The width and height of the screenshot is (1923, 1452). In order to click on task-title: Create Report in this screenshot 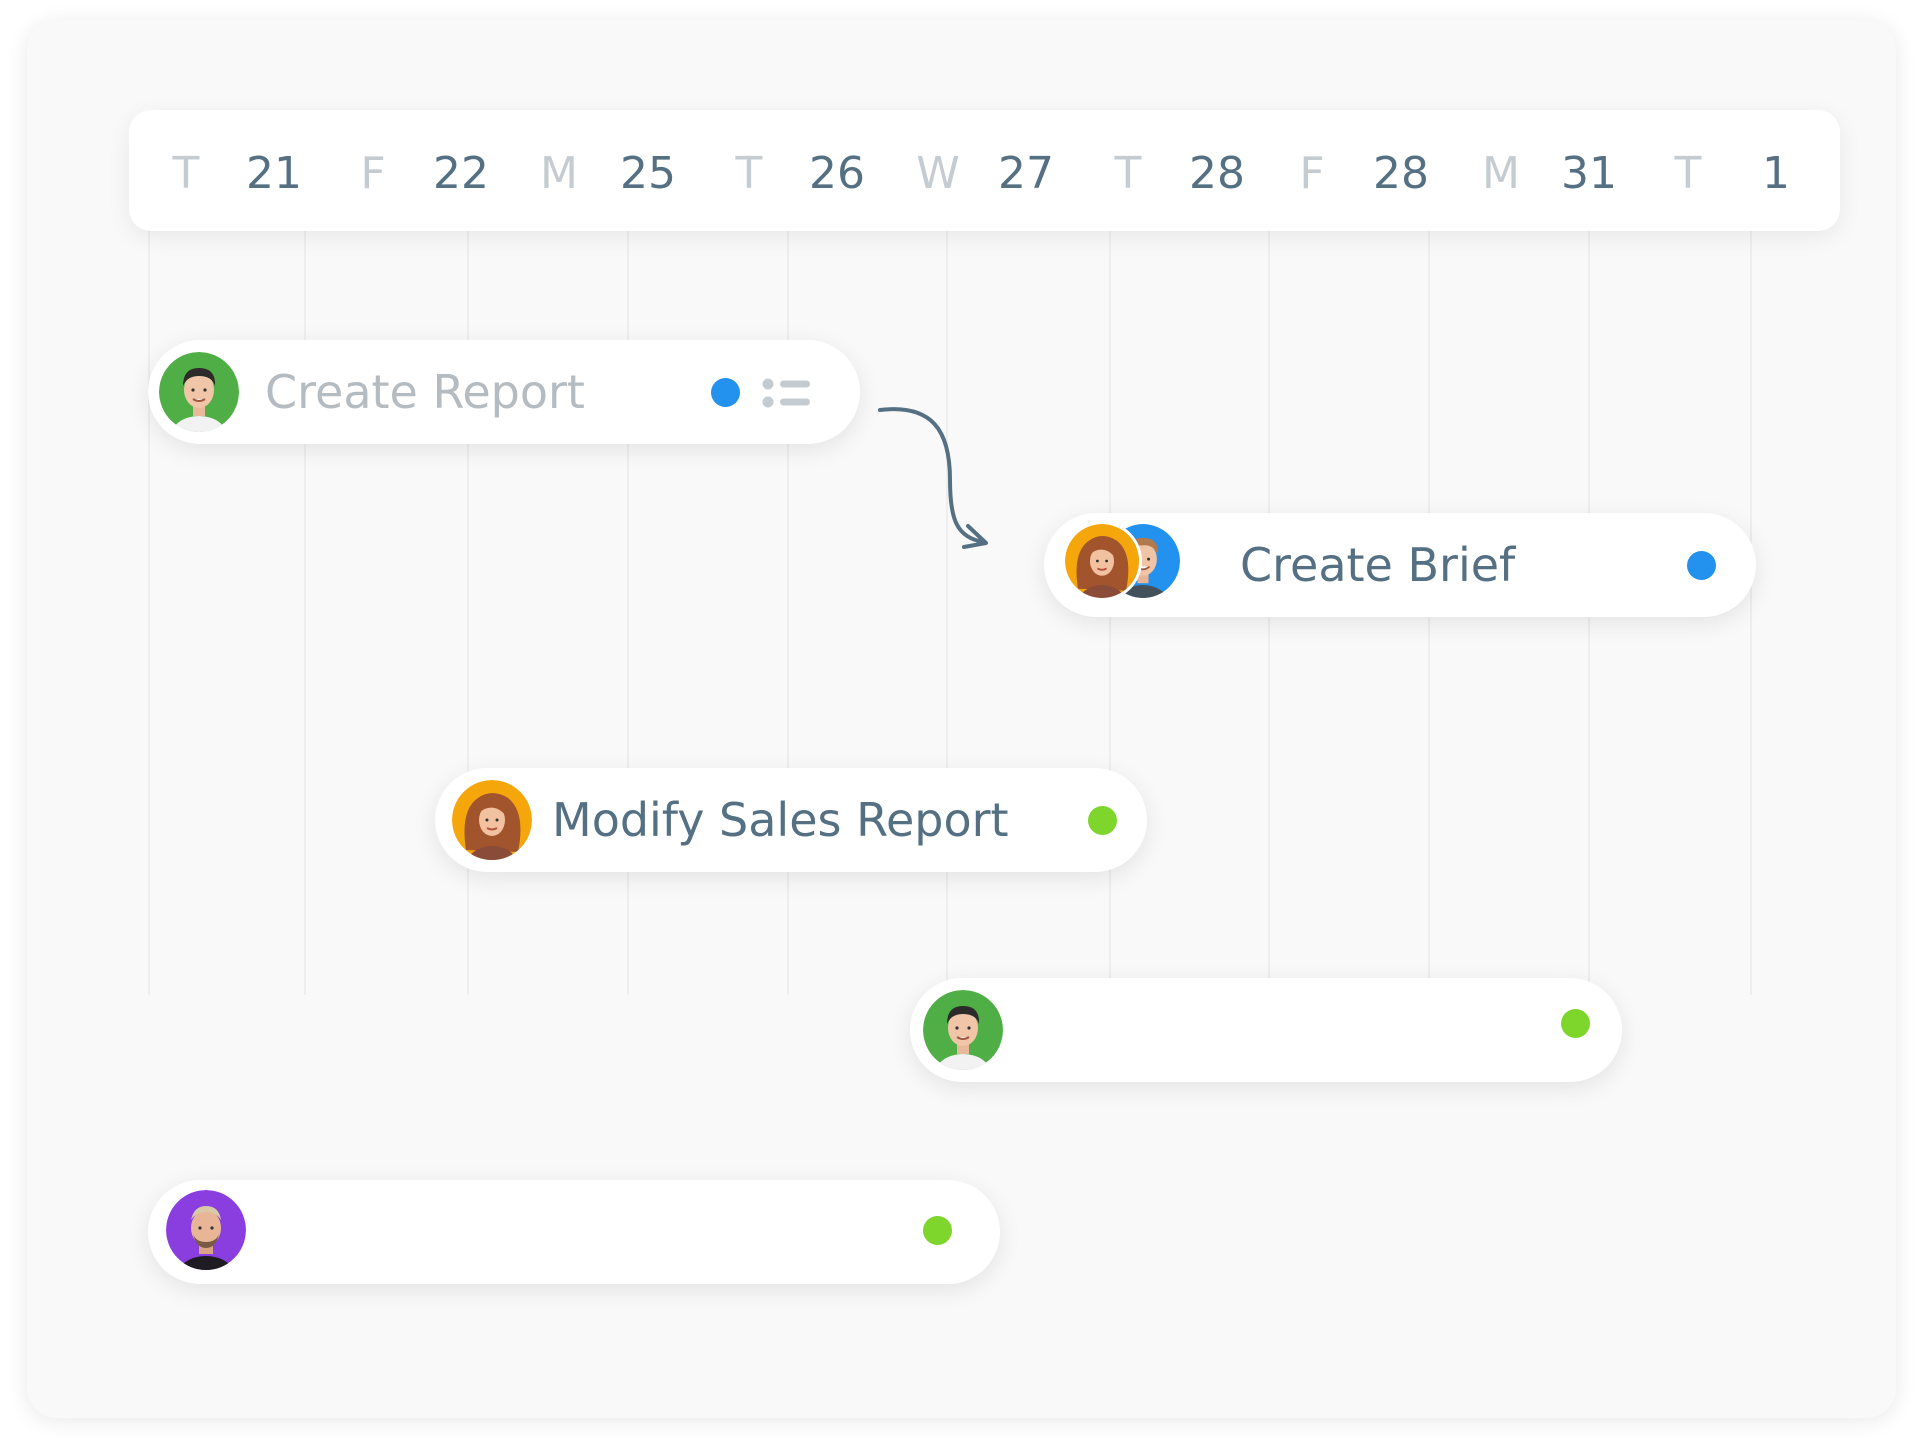, I will do `click(425, 392)`.